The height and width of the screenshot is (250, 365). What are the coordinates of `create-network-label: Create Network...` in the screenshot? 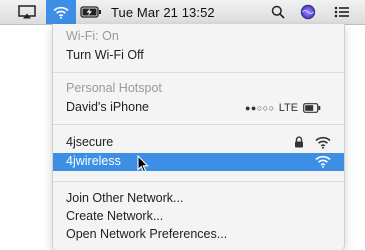 It's located at (115, 216).